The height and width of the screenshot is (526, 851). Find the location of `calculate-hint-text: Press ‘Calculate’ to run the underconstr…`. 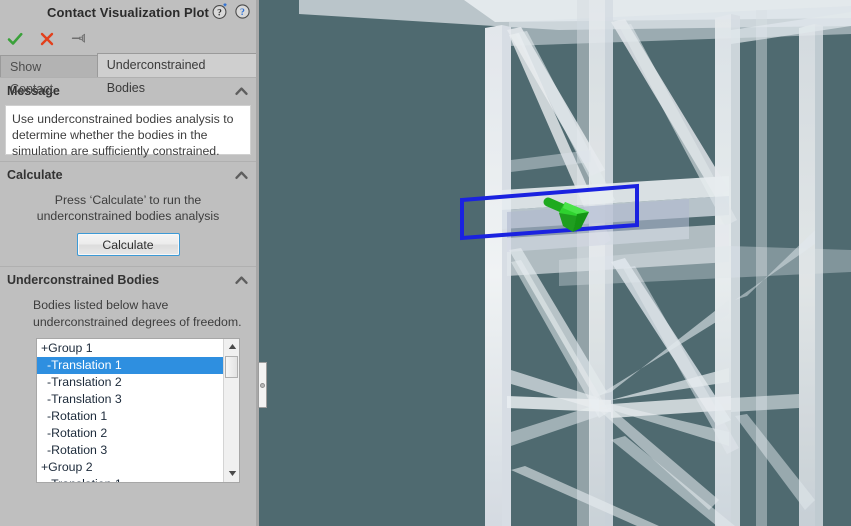

calculate-hint-text: Press ‘Calculate’ to run the underconstr… is located at coordinates (128, 208).